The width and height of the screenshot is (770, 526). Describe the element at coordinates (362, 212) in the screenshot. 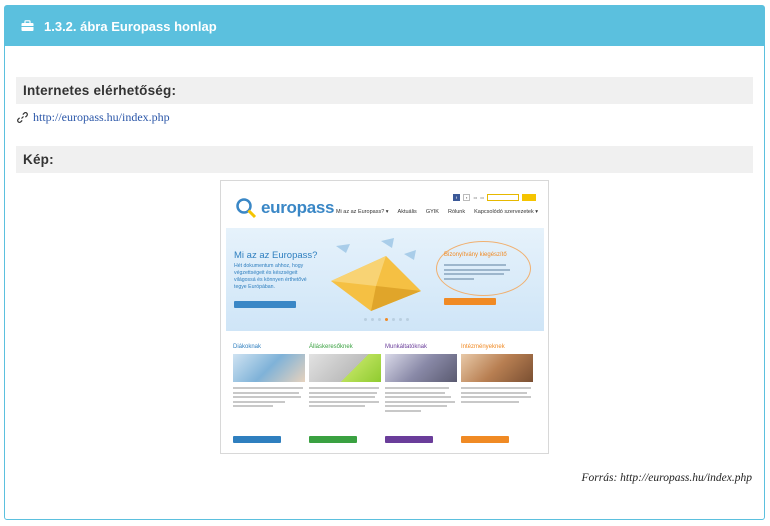

I see `nav-item: Mi az az Europass? ▾` at that location.